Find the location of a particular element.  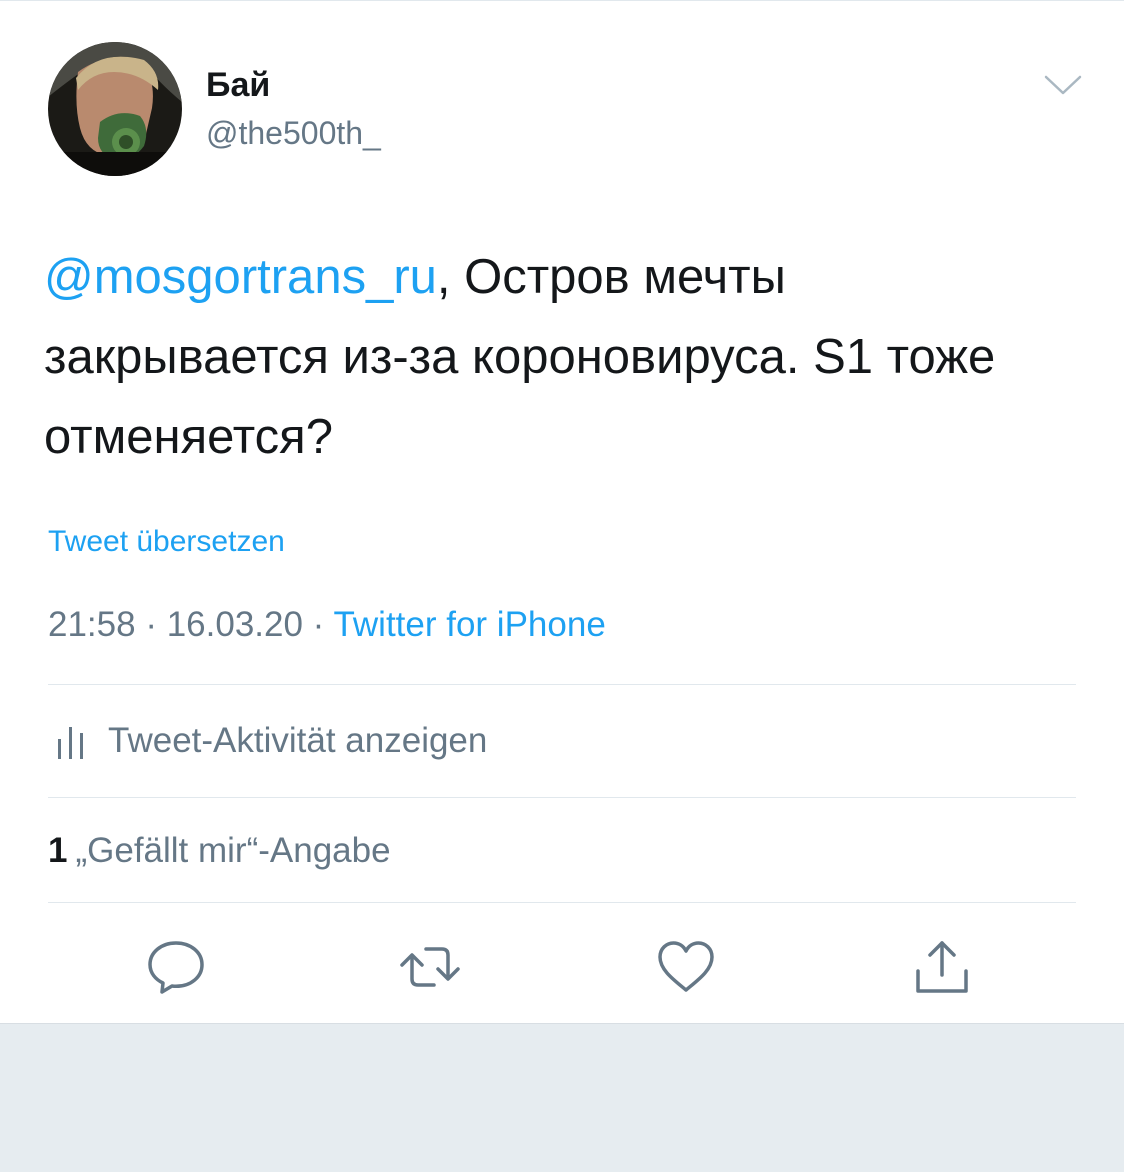

reply-button is located at coordinates (176, 967).